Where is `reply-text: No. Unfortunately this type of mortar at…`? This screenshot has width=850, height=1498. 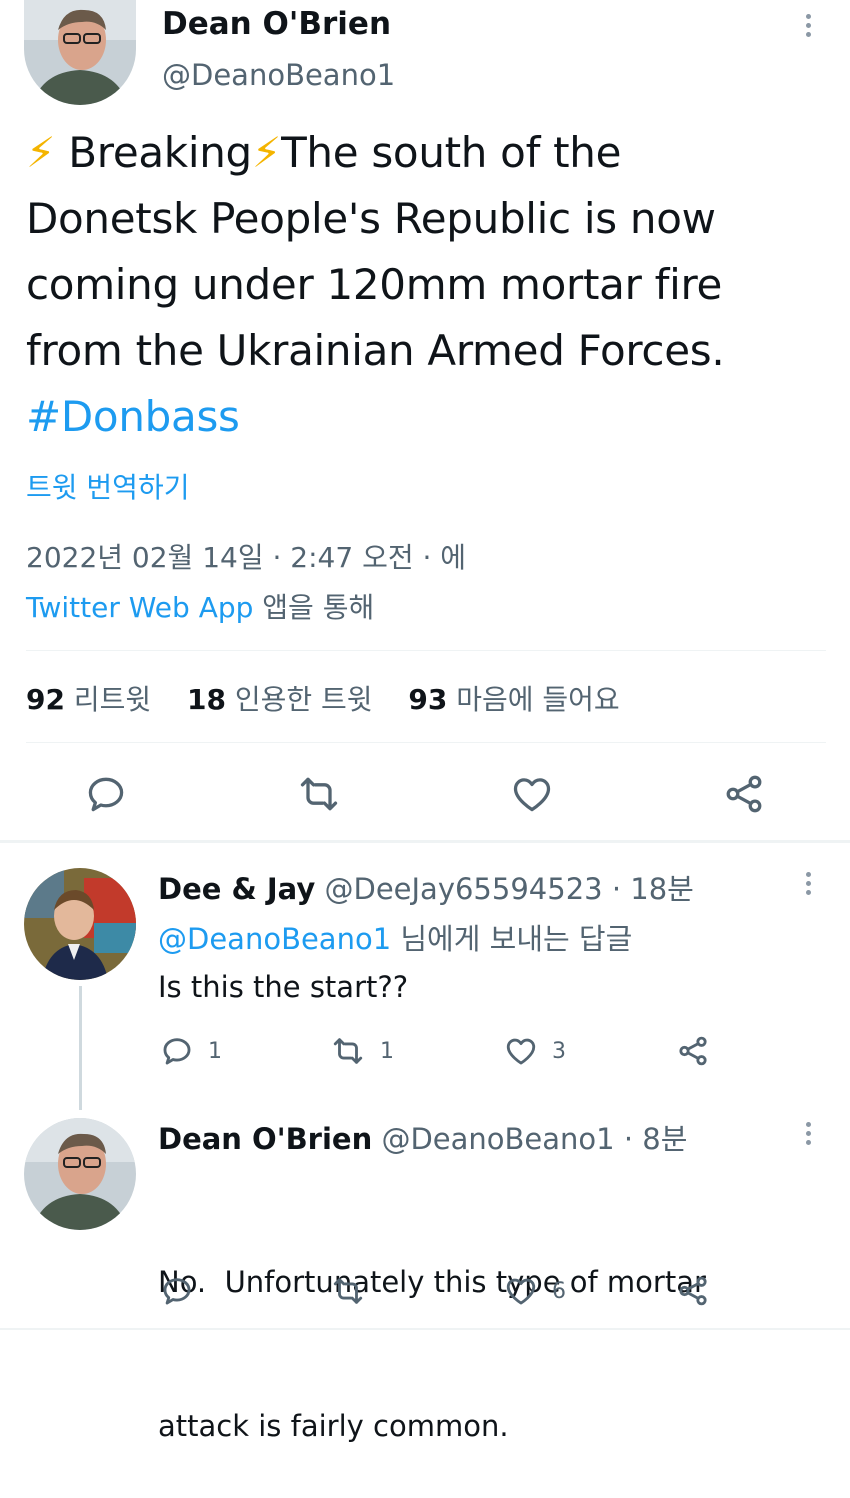 reply-text: No. Unfortunately this type of mortar at… is located at coordinates (432, 1330).